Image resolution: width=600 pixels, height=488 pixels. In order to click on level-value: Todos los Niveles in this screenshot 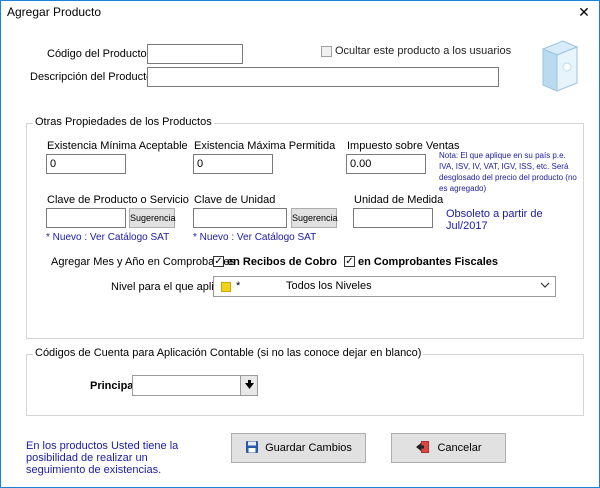, I will do `click(329, 286)`.